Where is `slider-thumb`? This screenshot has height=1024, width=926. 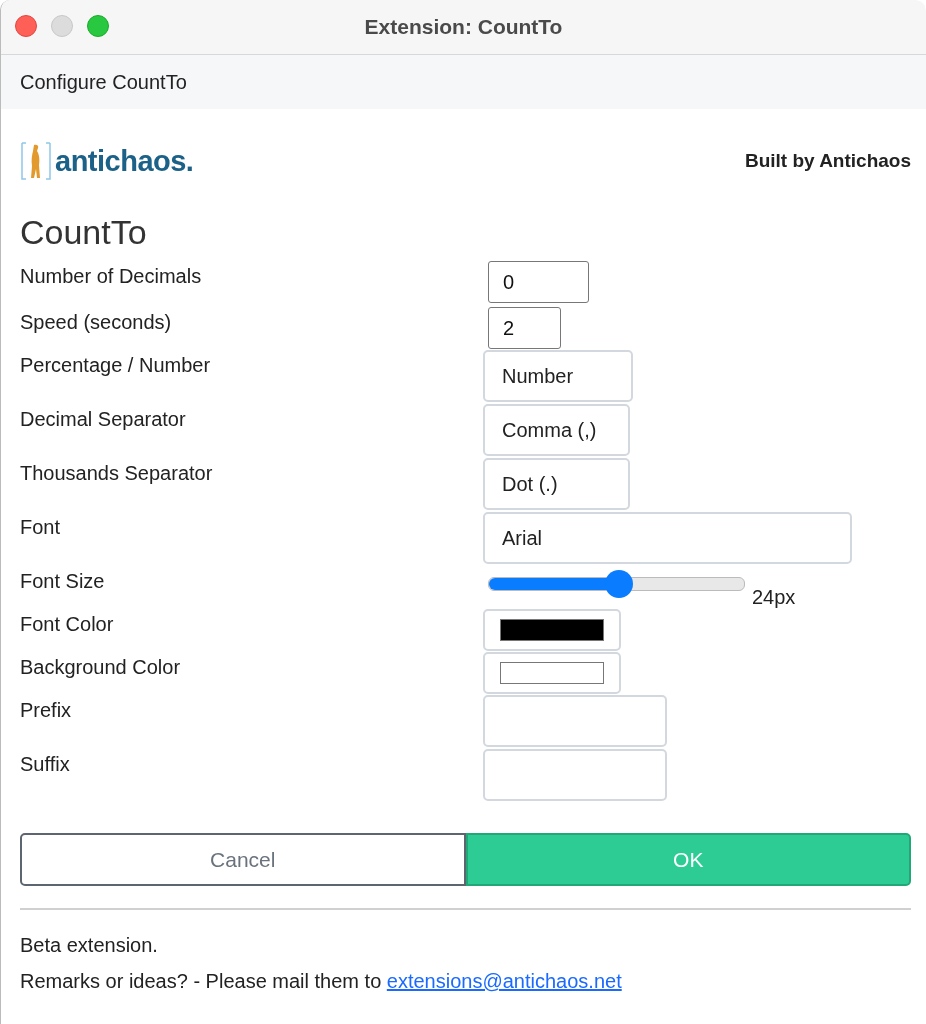
slider-thumb is located at coordinates (619, 584).